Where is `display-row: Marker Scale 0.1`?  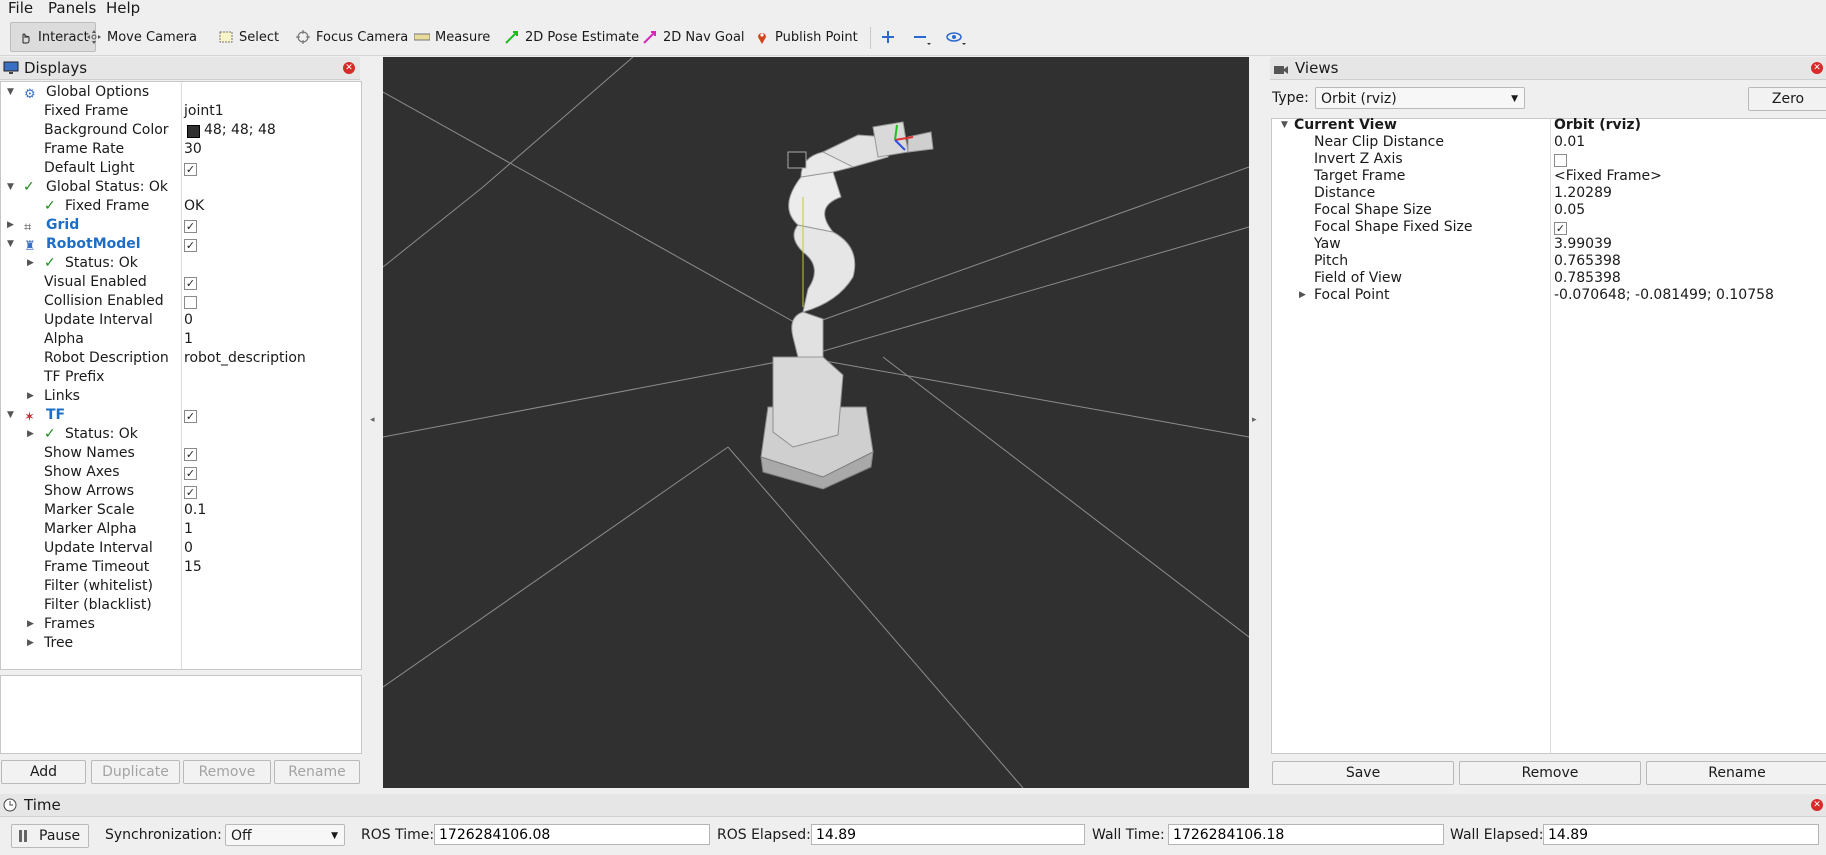
display-row: Marker Scale 0.1 is located at coordinates (180, 510).